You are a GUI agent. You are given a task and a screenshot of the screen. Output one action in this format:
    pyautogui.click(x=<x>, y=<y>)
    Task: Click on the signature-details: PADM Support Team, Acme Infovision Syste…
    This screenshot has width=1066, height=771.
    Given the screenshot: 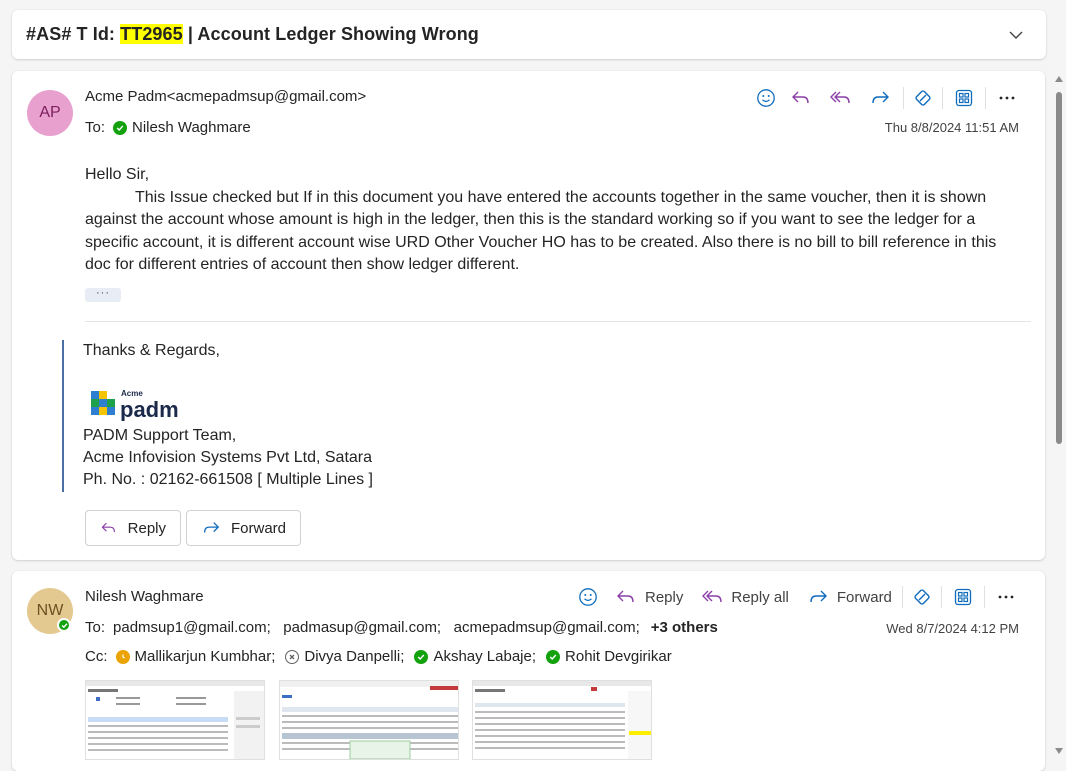 What is the action you would take?
    pyautogui.click(x=228, y=458)
    